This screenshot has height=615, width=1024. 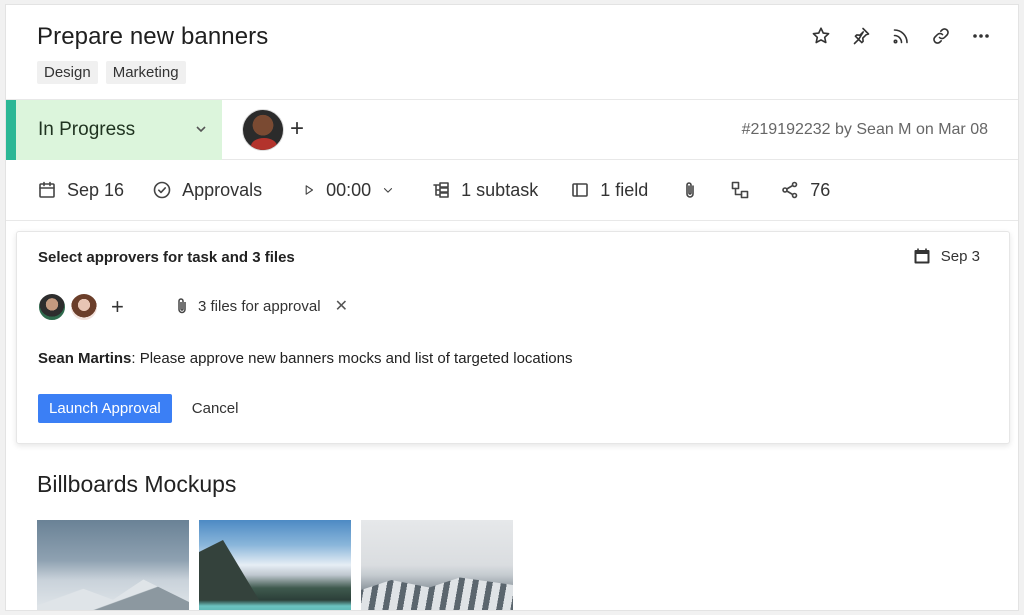 I want to click on approval-title: Select approvers for task and 3 files, so click(x=166, y=257).